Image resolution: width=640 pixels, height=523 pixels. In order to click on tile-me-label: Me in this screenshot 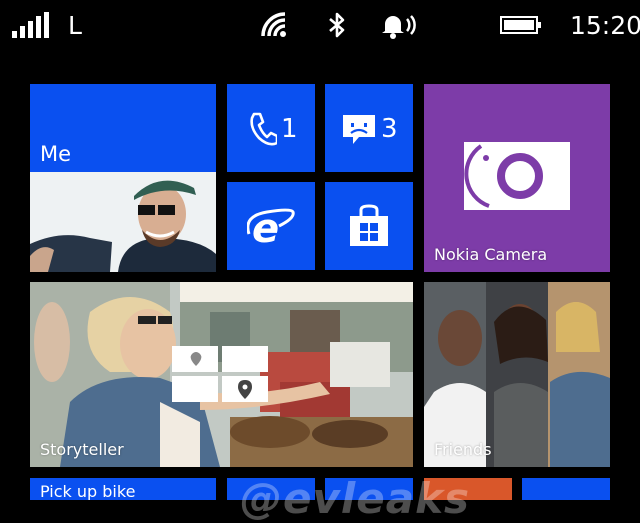, I will do `click(56, 154)`.